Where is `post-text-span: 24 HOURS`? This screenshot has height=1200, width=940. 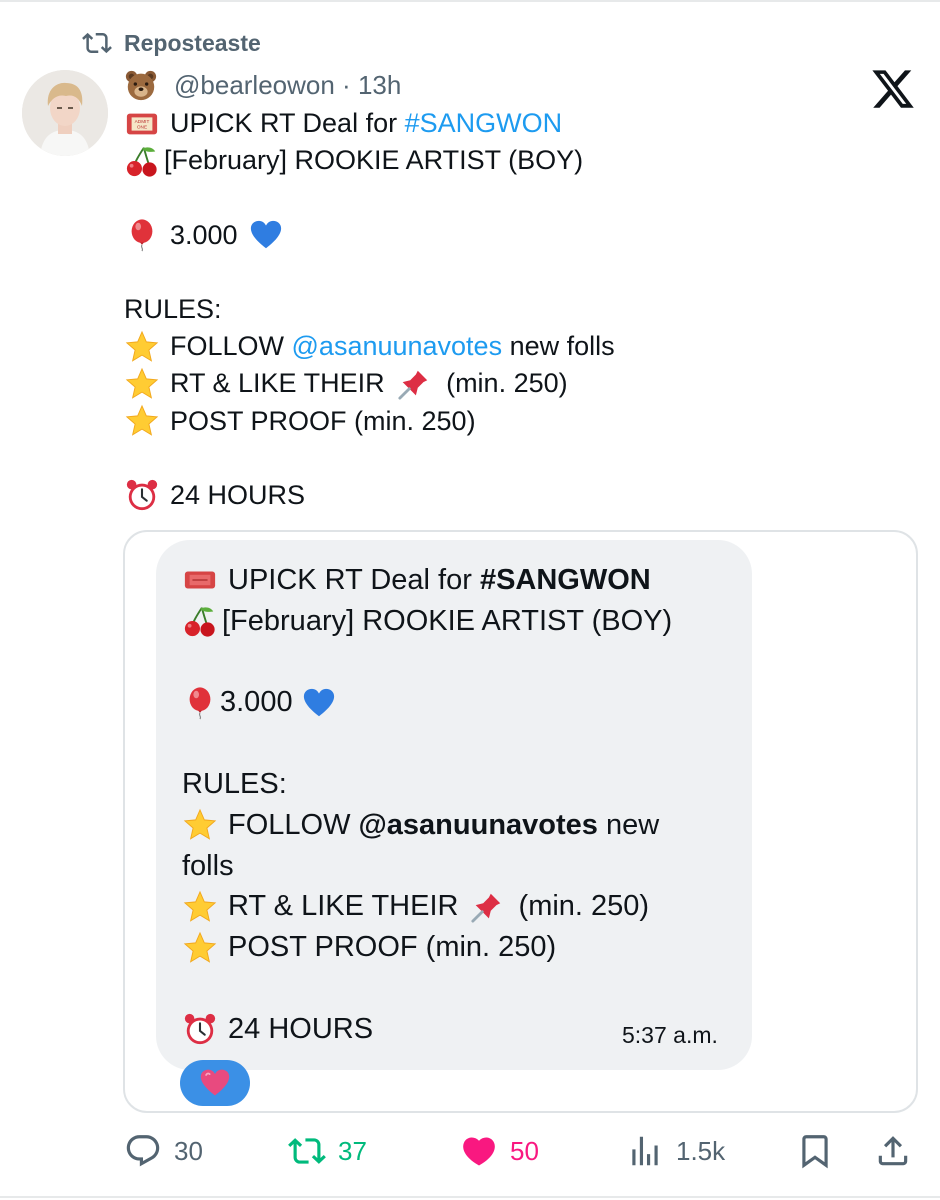
post-text-span: 24 HOURS is located at coordinates (238, 494).